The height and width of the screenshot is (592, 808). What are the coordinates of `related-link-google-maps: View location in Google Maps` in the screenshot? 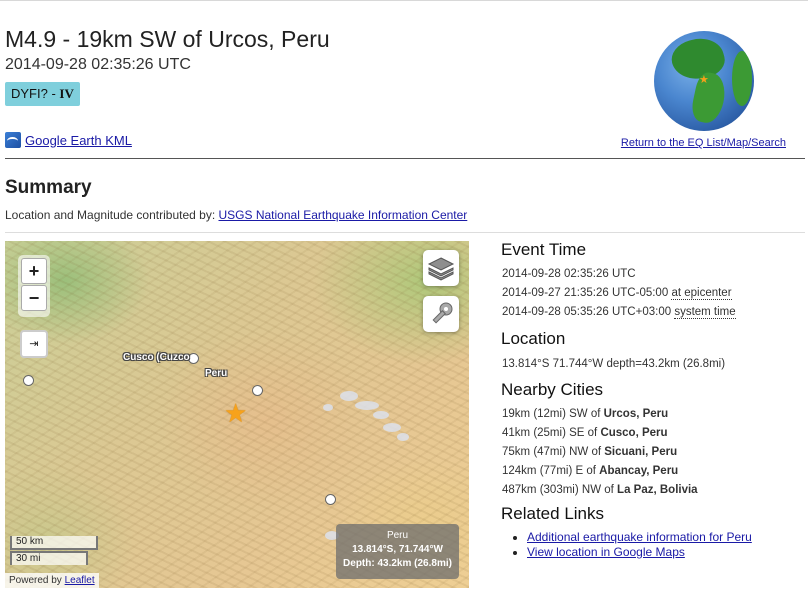 It's located at (606, 552).